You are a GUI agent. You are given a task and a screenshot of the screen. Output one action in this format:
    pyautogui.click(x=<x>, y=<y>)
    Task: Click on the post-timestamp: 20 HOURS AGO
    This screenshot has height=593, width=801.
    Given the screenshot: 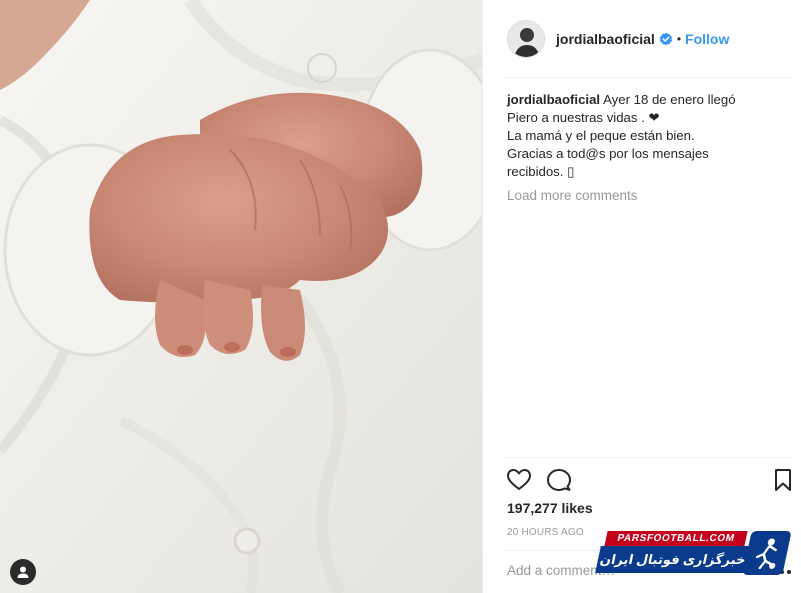 What is the action you would take?
    pyautogui.click(x=545, y=532)
    